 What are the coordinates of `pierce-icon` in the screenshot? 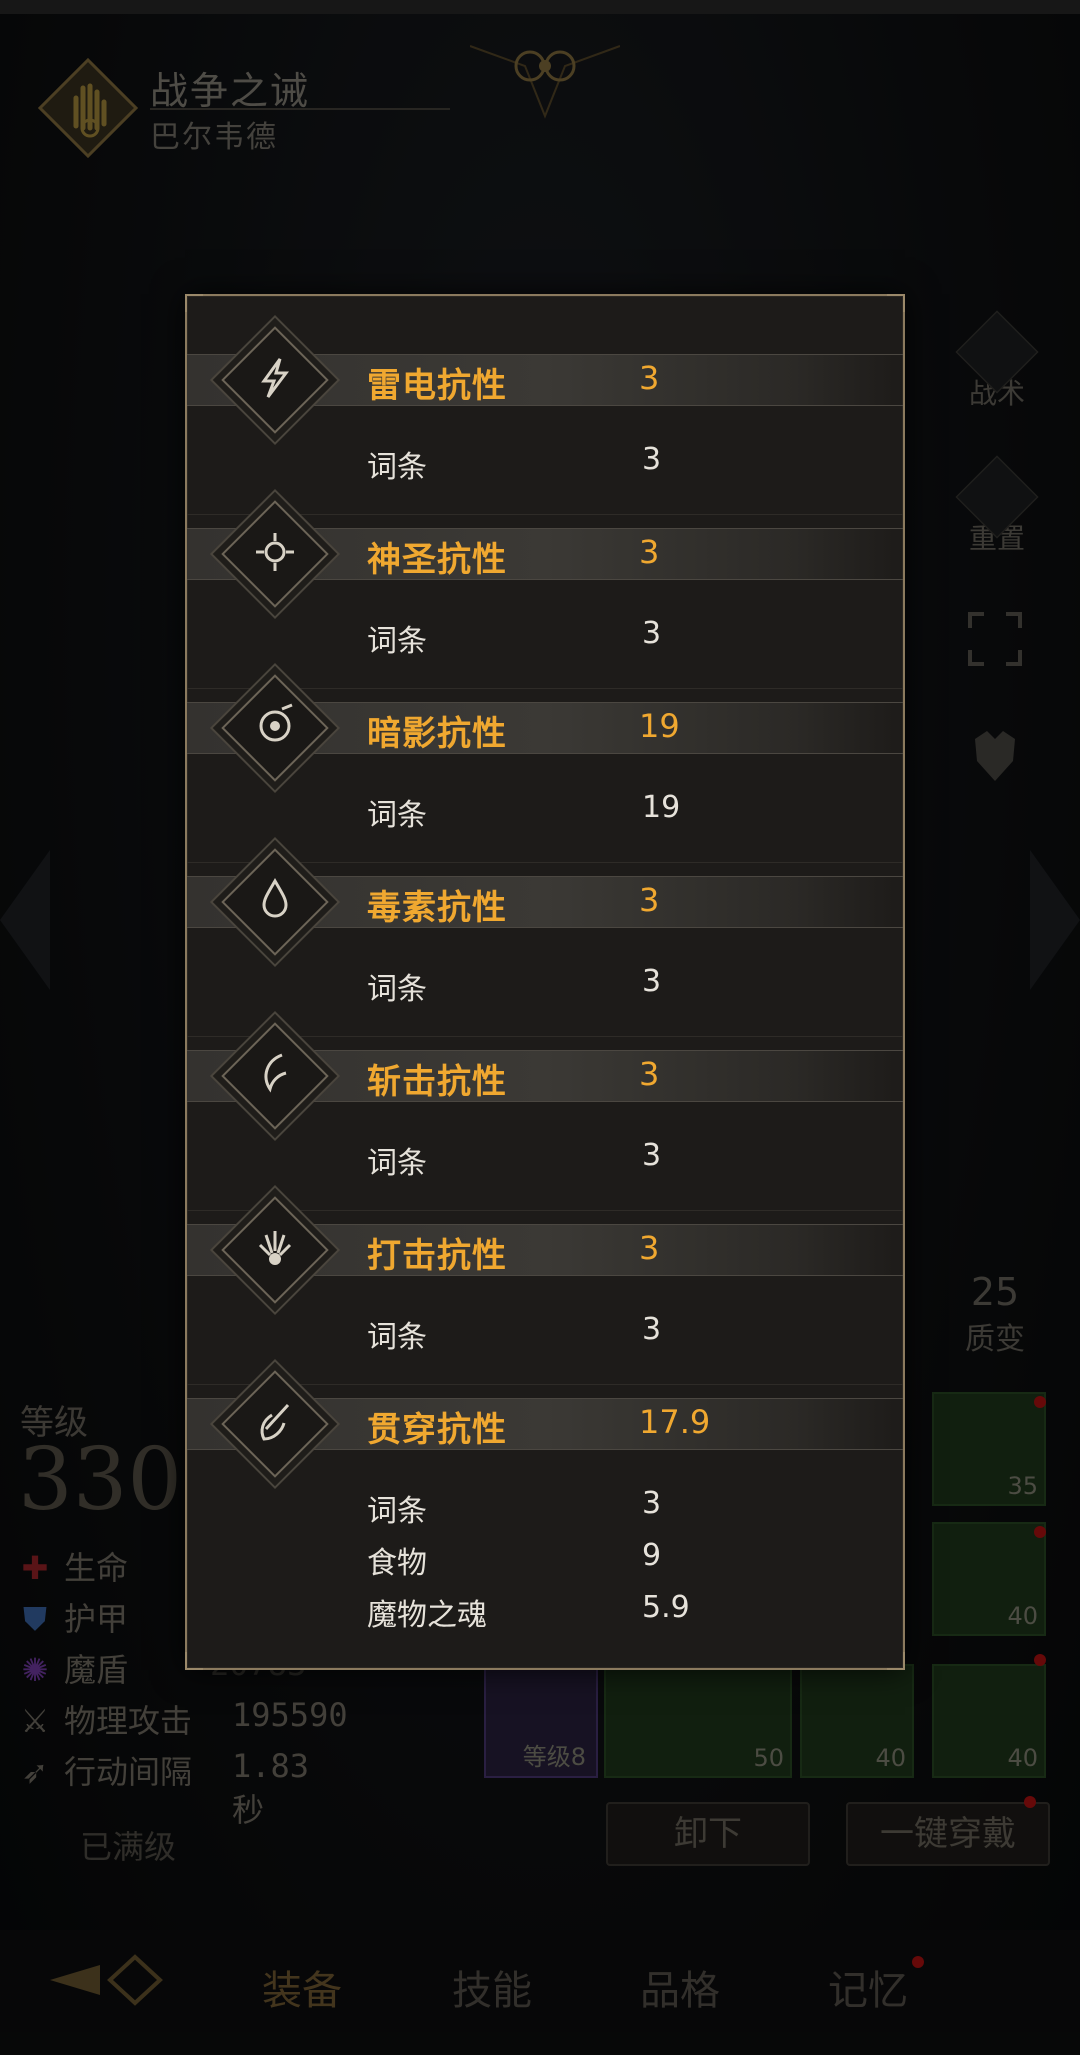 It's located at (275, 1424).